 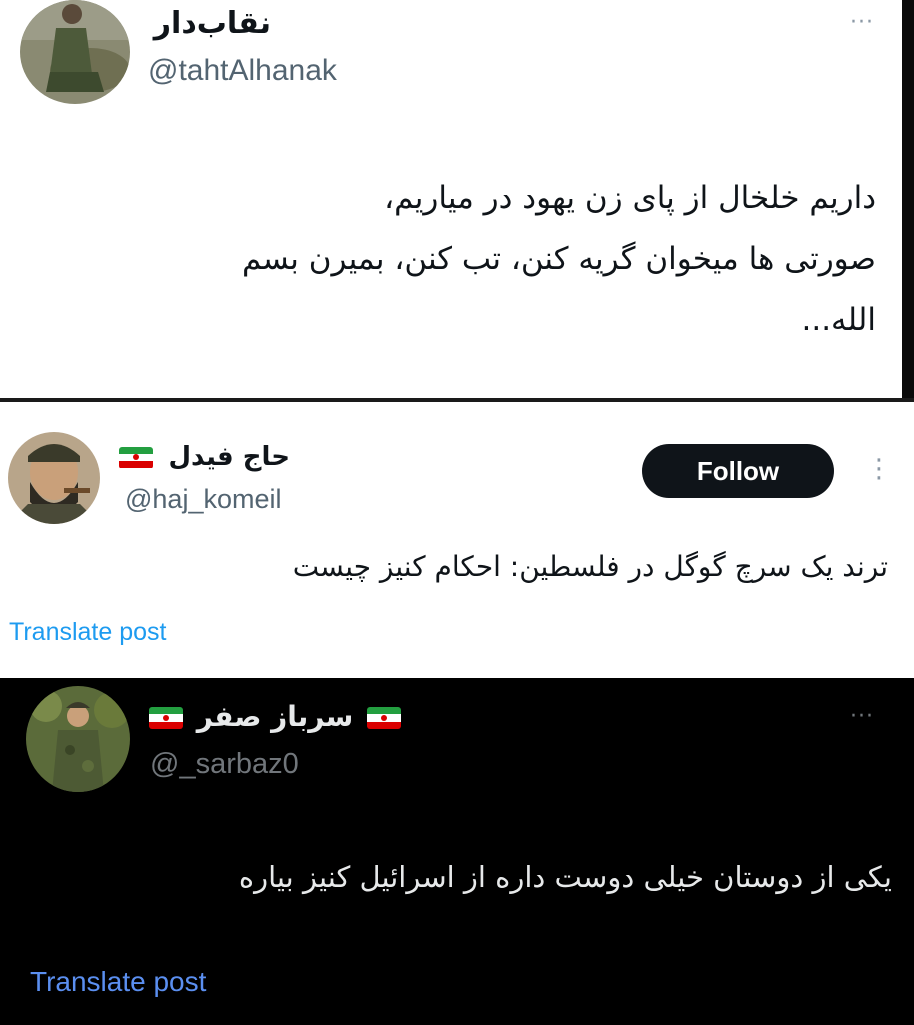 What do you see at coordinates (630, 198) in the screenshot?
I see `tweet-text-line-1: داریم خلخال از پای زن یهود در میاریم،` at bounding box center [630, 198].